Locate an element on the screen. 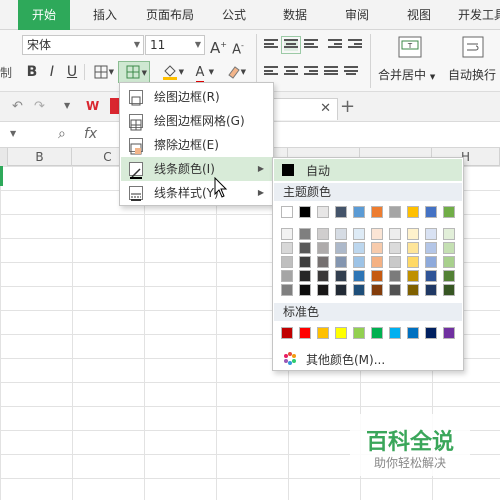 The width and height of the screenshot is (500, 500). menu-item-draw-border: 绘图边框(R) is located at coordinates (196, 97).